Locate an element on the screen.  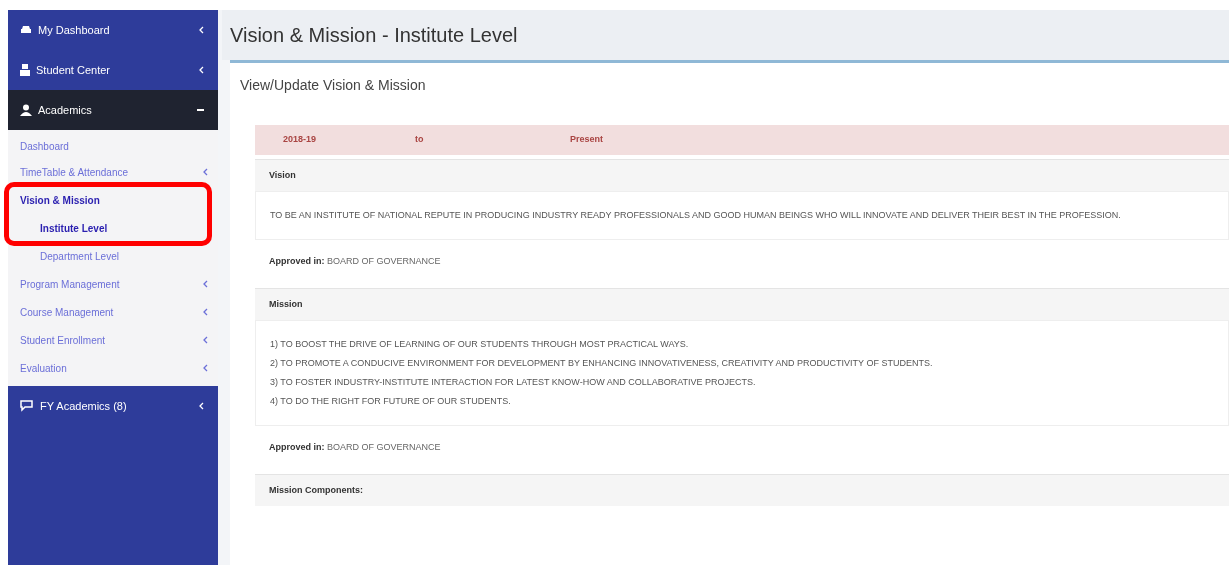
body-text: 4) TO DO THE RIGHT FOR FUTURE OF OUR STUDENTS. is located at coordinates (391, 401).